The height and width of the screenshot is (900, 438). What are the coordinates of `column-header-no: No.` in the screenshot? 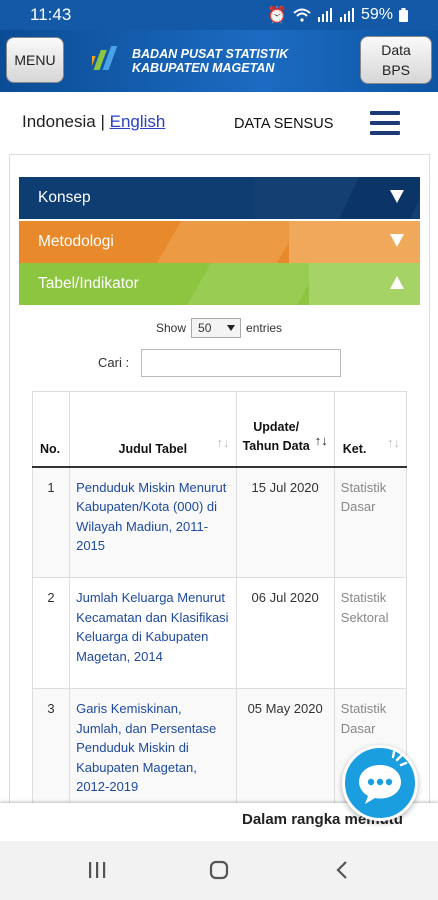 It's located at (51, 429).